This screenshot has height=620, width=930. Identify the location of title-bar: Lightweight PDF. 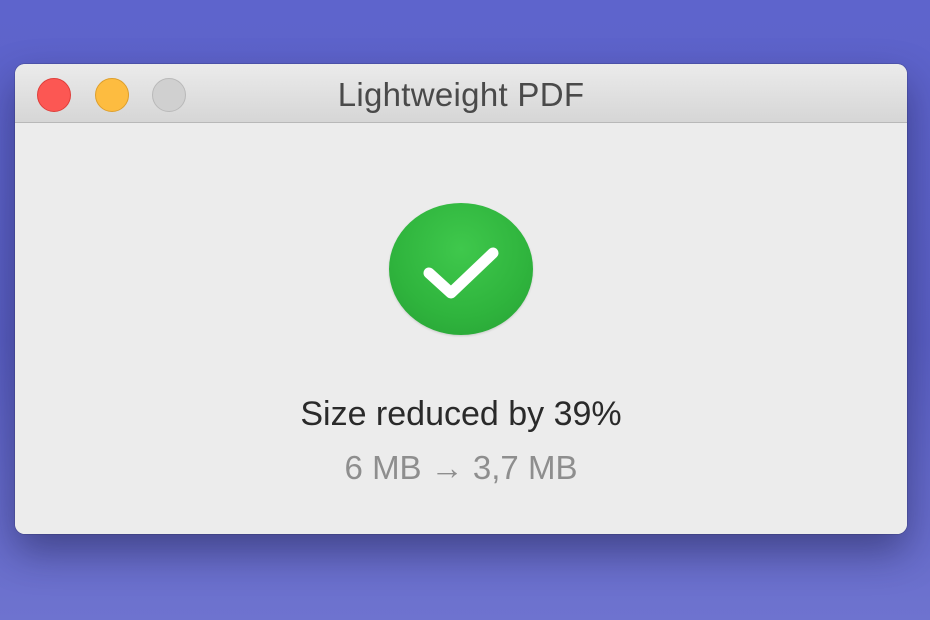
(461, 93).